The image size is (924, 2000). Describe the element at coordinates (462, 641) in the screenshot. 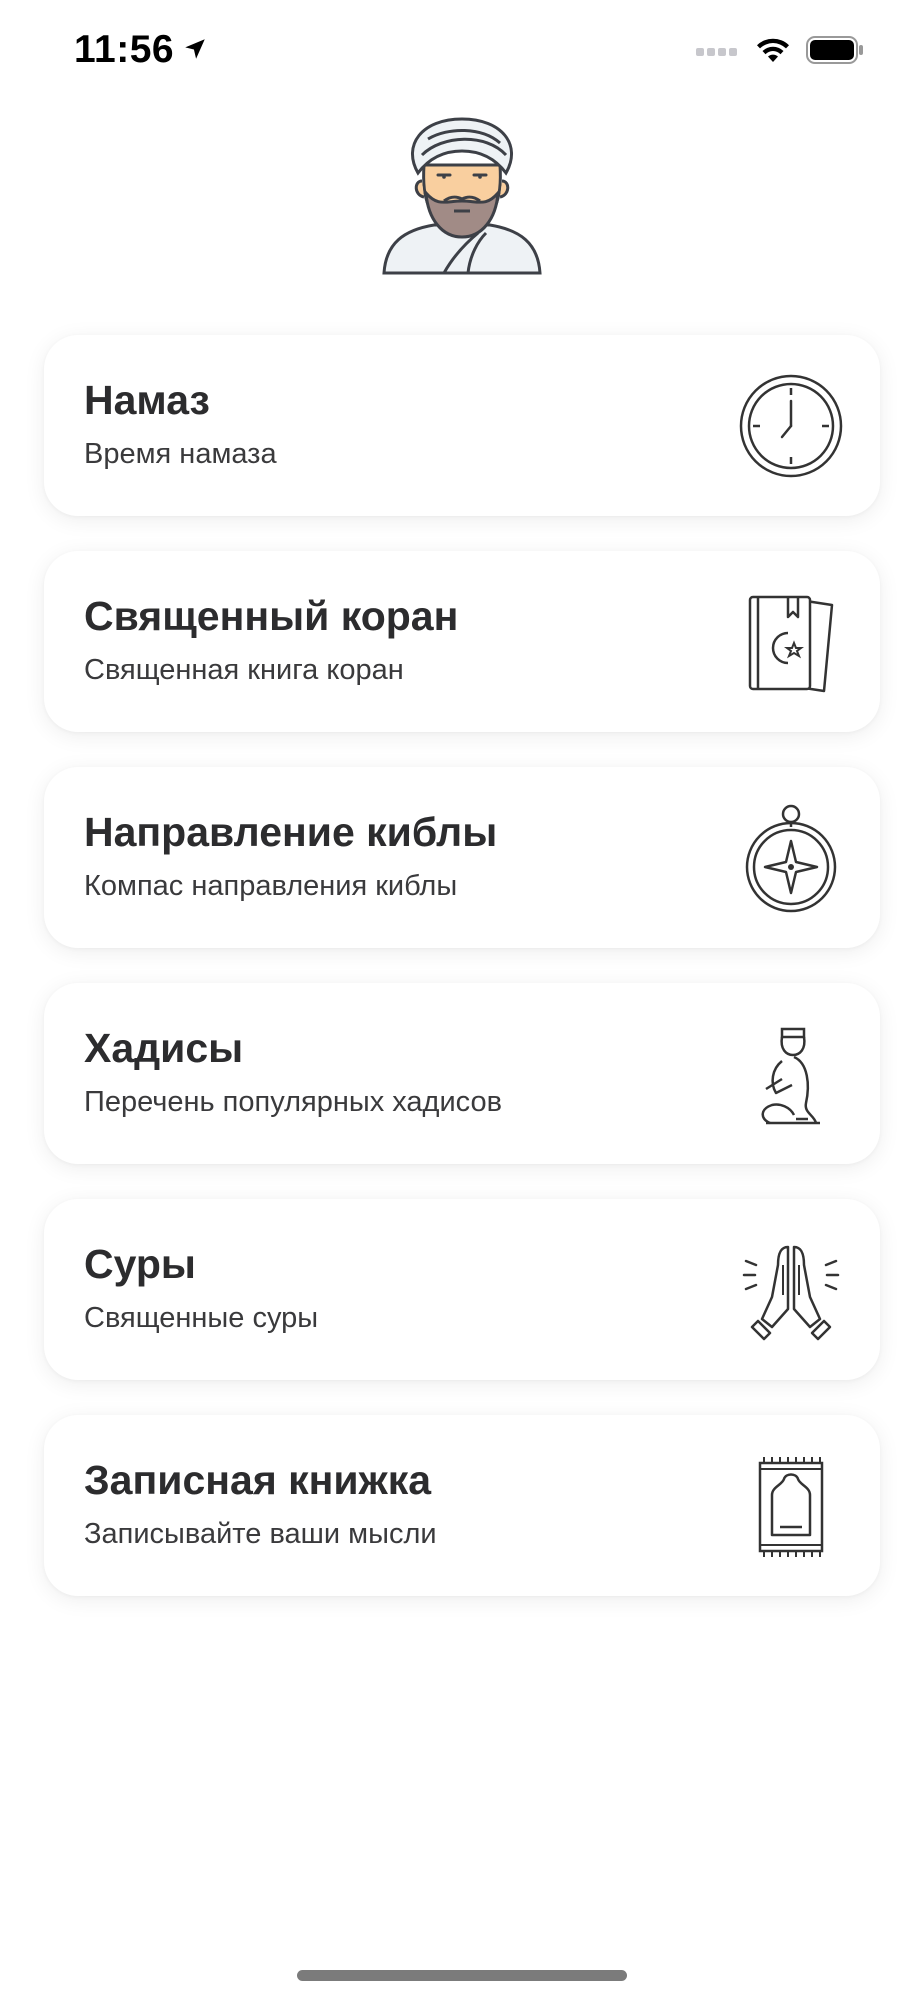

I see `menu-item-quran: Священный коран Священная книга коран` at that location.